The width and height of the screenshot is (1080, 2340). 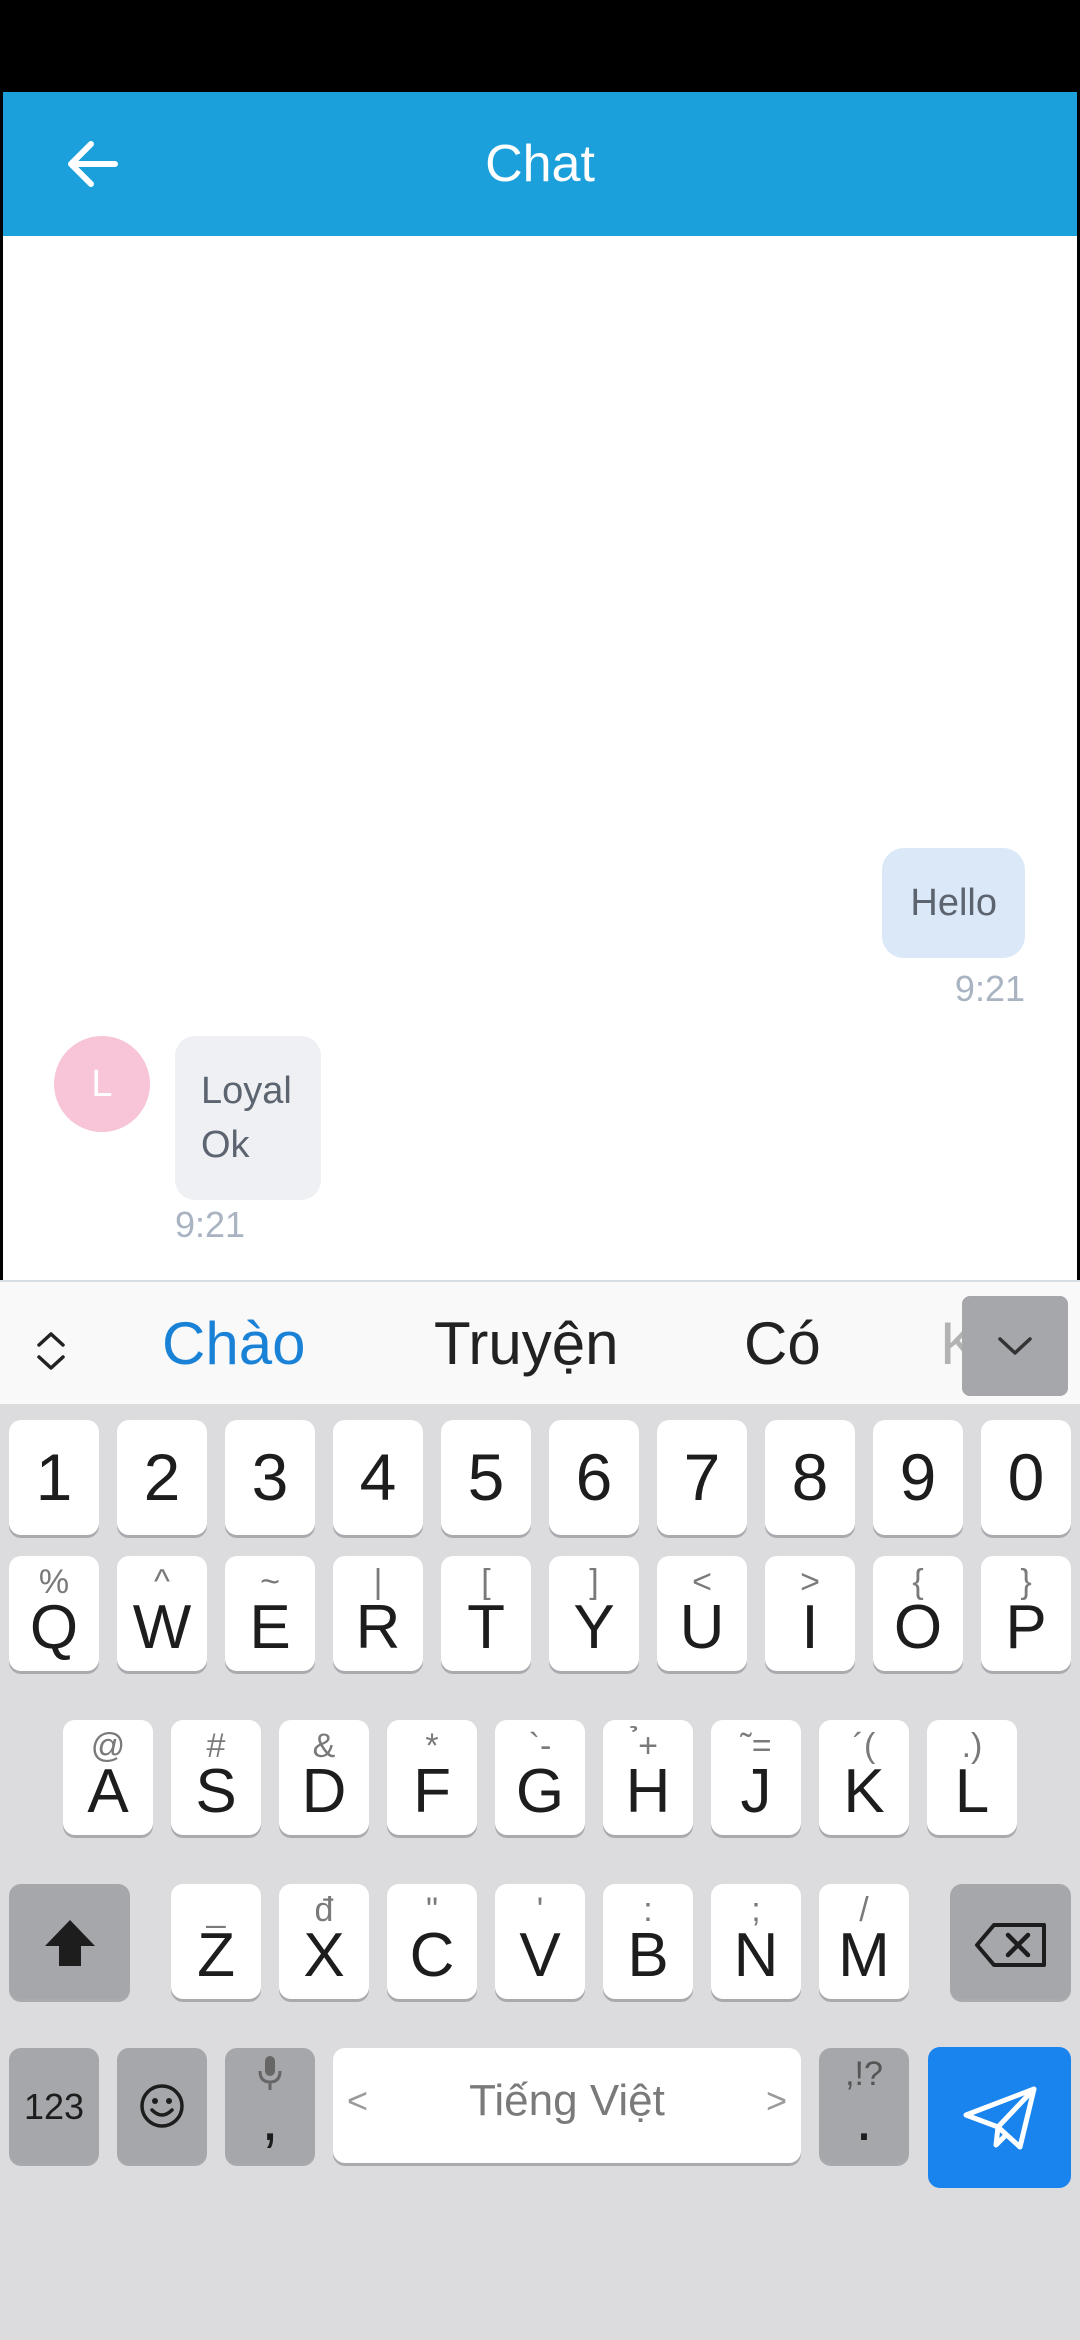 I want to click on emoji-key, so click(x=162, y=2105).